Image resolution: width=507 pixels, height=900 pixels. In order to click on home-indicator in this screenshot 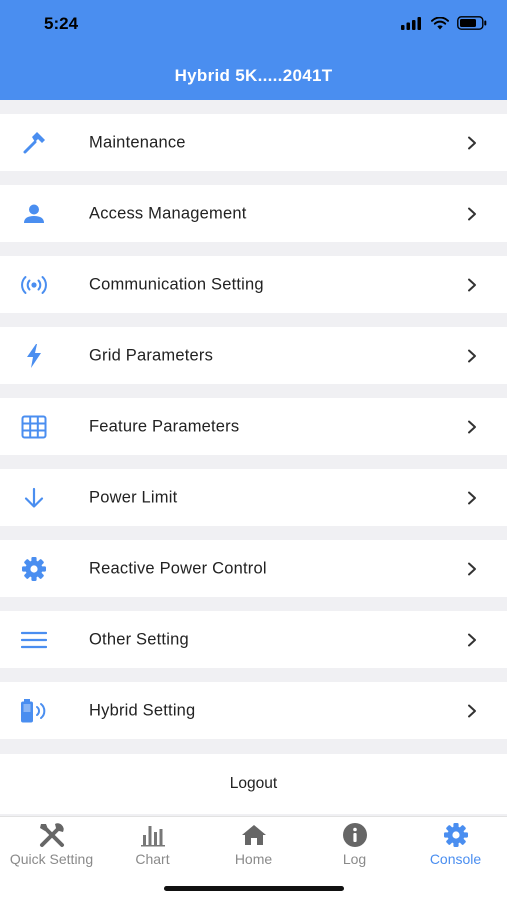, I will do `click(254, 888)`.